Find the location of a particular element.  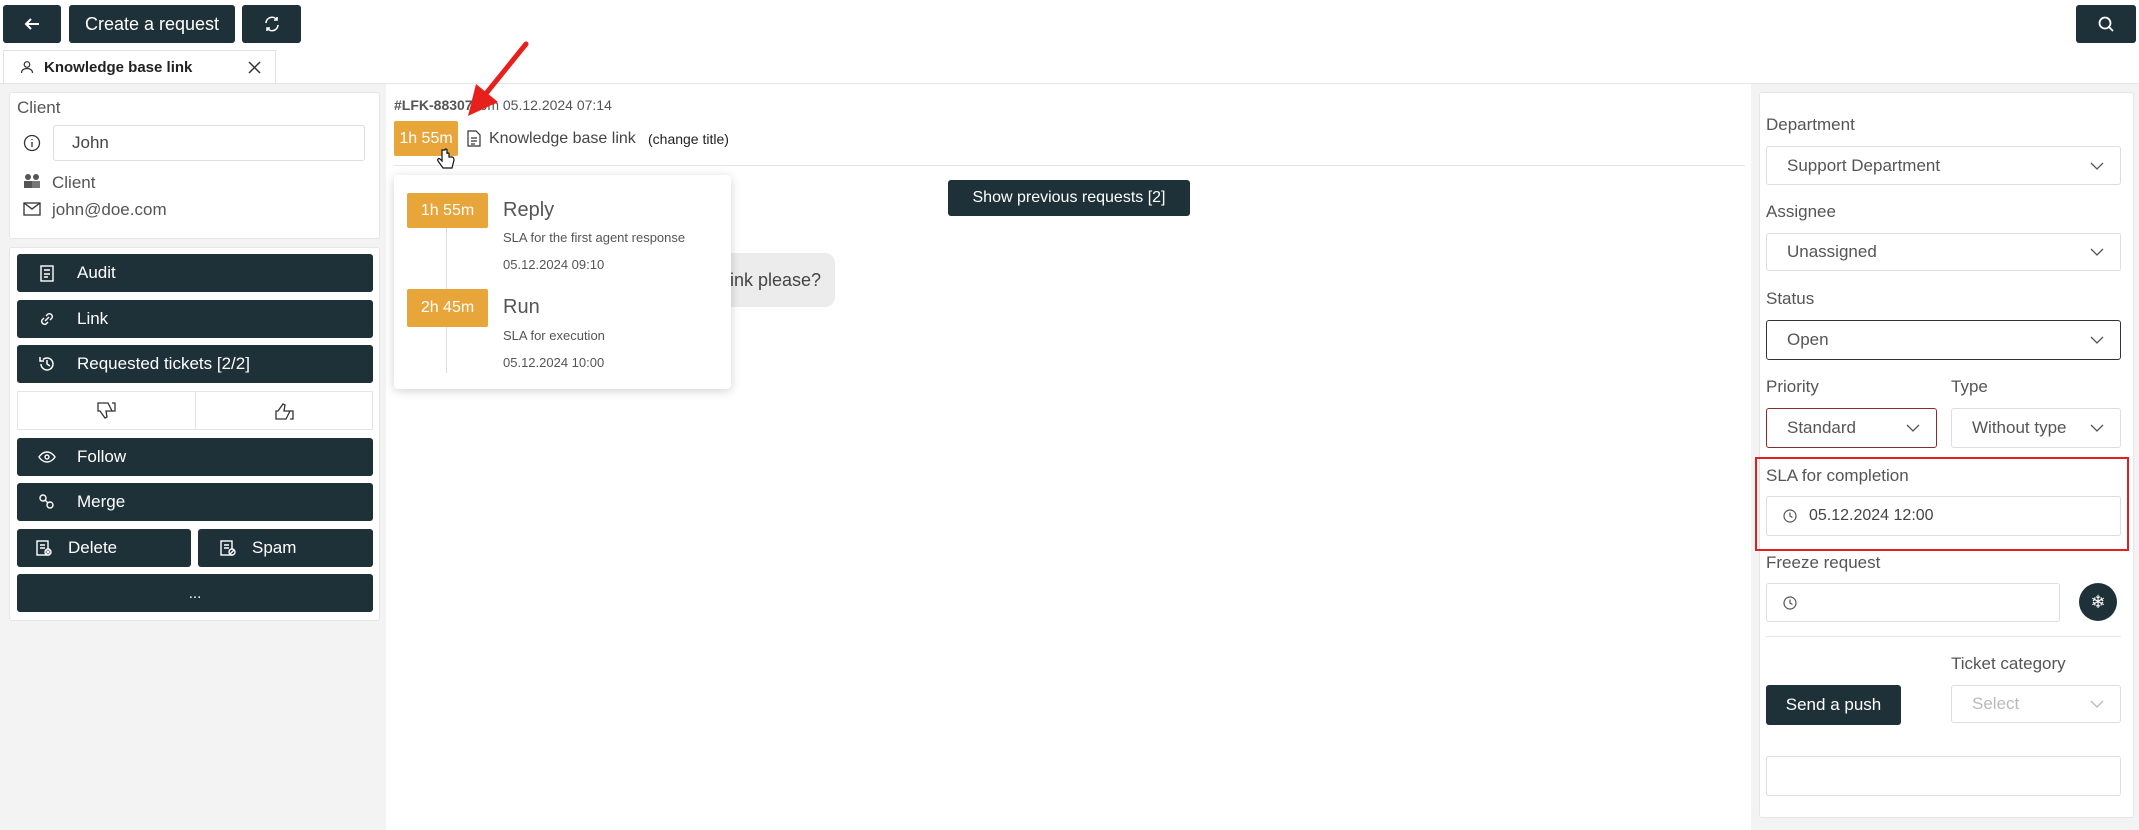

rating-row is located at coordinates (195, 410).